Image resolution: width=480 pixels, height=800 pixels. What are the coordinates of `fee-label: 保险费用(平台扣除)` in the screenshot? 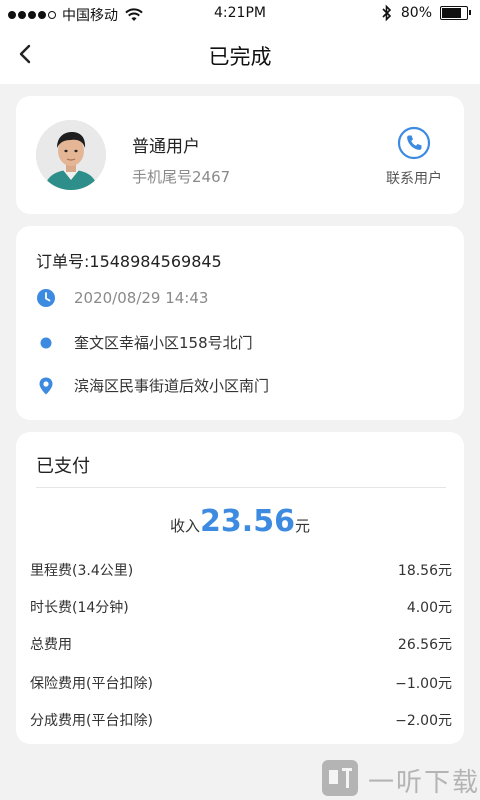 It's located at (91, 684).